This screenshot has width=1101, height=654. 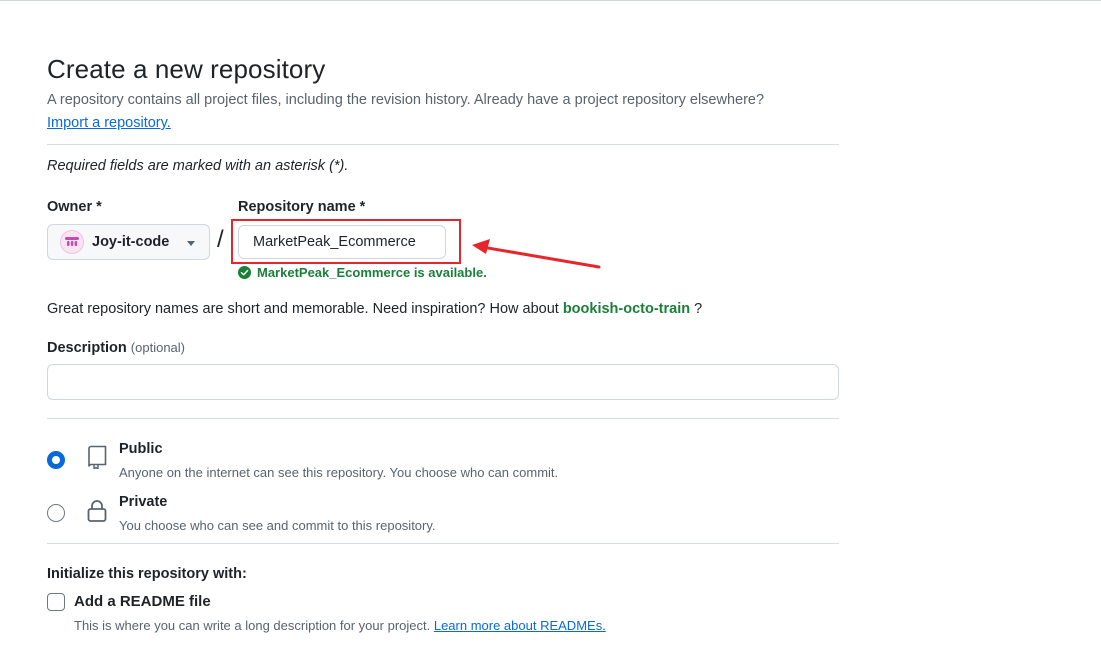 What do you see at coordinates (56, 602) in the screenshot?
I see `add-readme-checkbox` at bounding box center [56, 602].